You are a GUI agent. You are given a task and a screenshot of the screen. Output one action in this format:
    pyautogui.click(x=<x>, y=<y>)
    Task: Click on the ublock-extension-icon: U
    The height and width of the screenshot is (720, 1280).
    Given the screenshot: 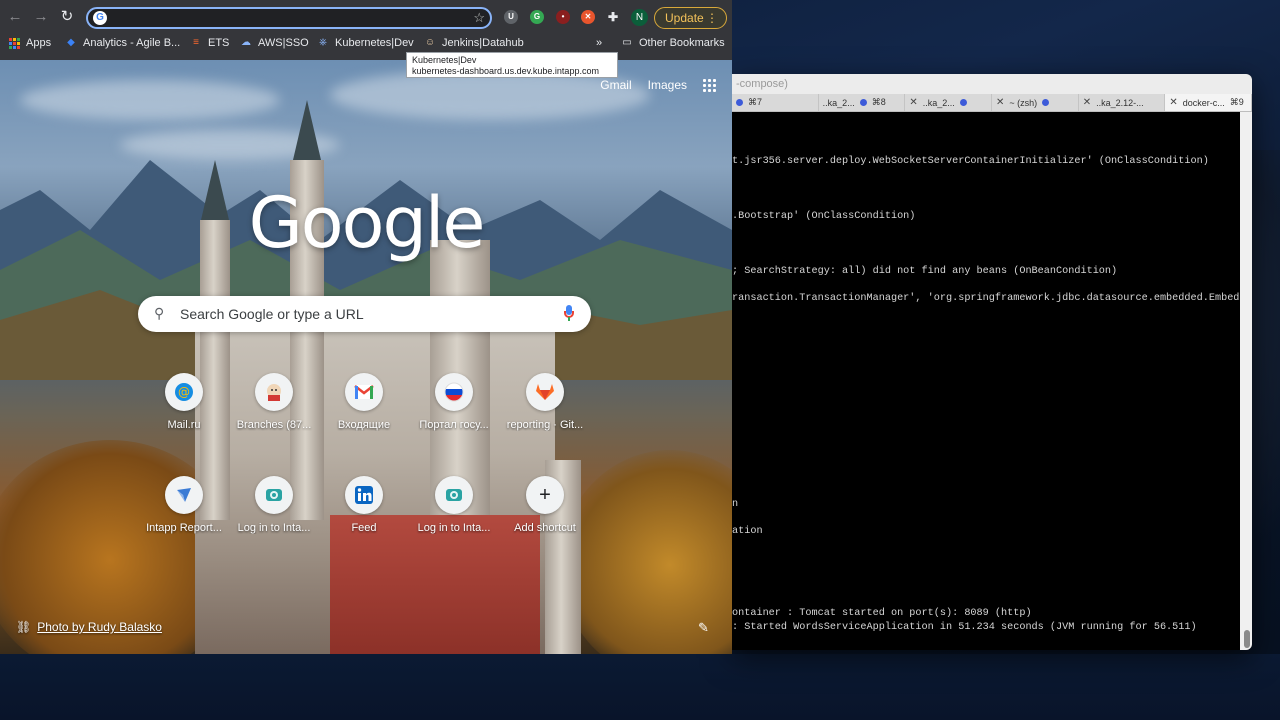 What is the action you would take?
    pyautogui.click(x=511, y=17)
    